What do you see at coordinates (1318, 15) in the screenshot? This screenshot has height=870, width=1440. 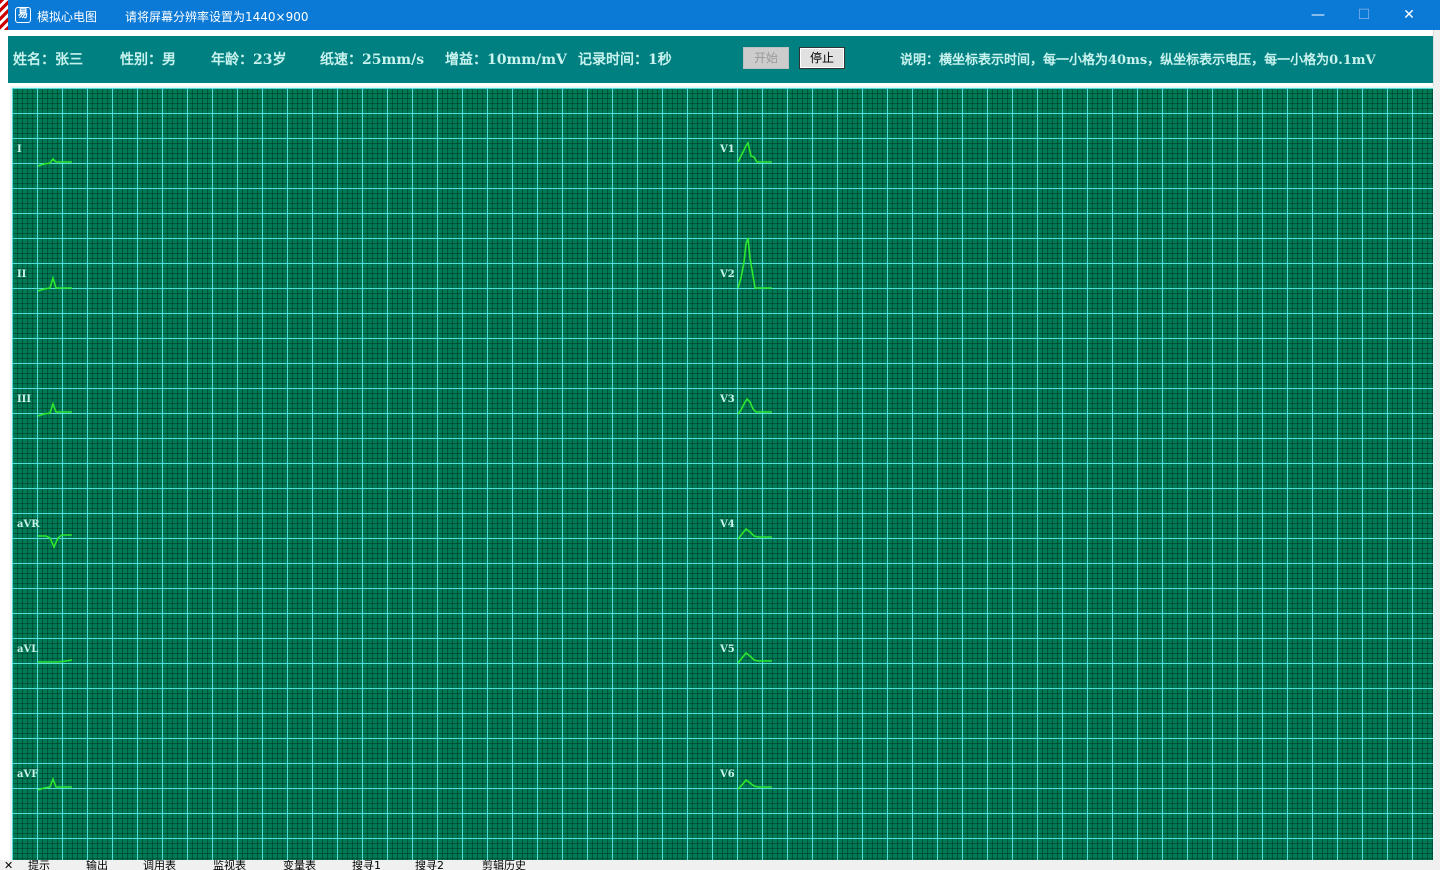 I see `minimize-button: —` at bounding box center [1318, 15].